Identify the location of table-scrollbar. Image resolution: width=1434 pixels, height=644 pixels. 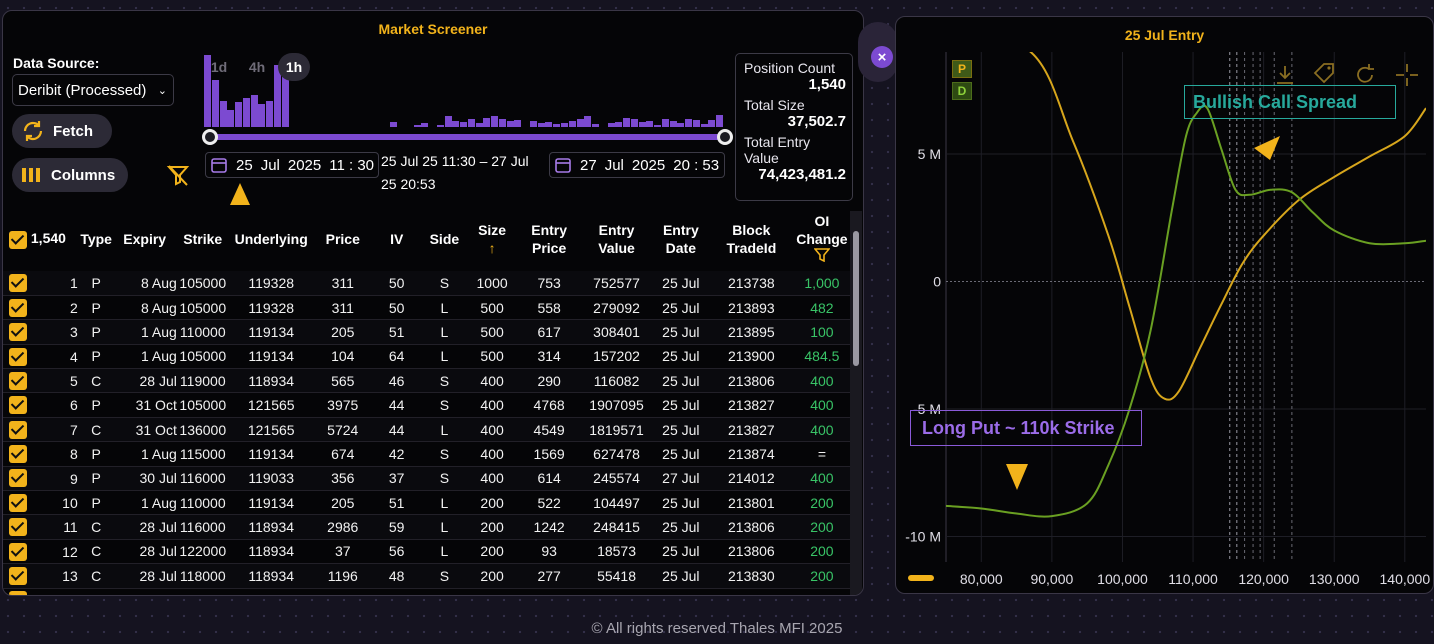
(856, 403).